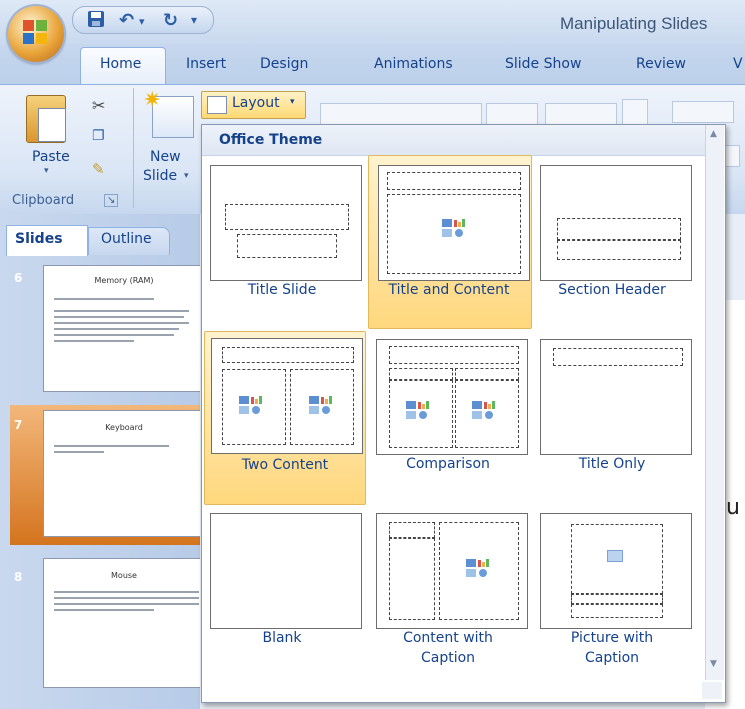  I want to click on paste-sheet-icon, so click(52, 125).